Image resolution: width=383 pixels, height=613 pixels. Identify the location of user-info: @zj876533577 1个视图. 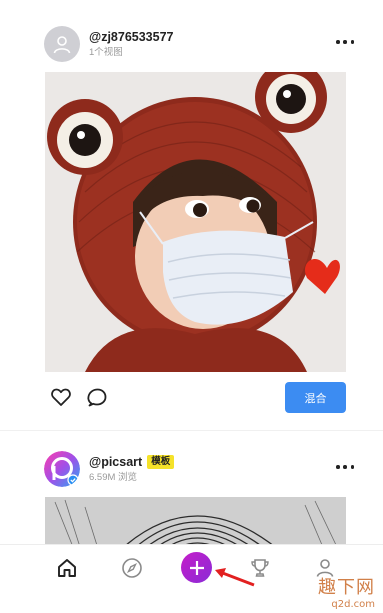
(131, 44).